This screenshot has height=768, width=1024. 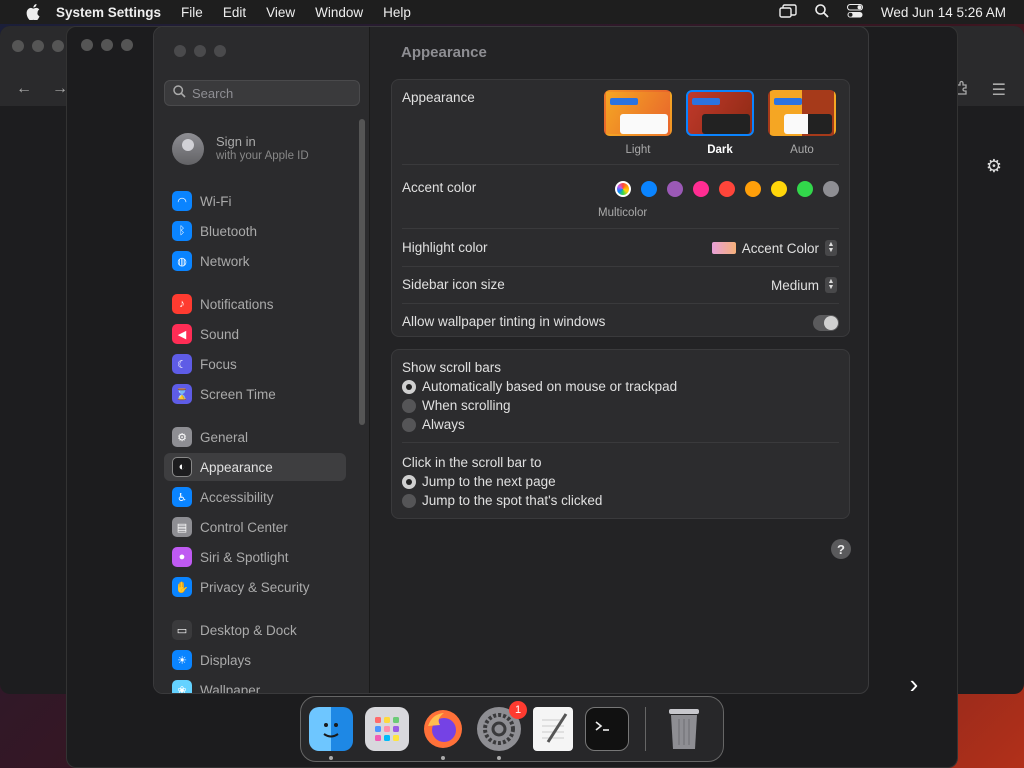 What do you see at coordinates (841, 549) in the screenshot?
I see `help-button: ?` at bounding box center [841, 549].